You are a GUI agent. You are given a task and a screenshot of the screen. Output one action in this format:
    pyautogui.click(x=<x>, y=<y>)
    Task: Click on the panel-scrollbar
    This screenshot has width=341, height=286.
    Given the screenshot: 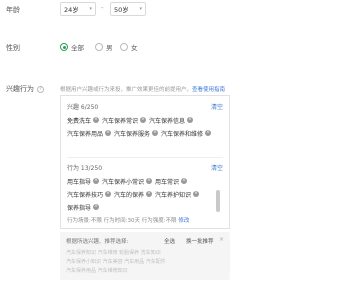 What is the action you would take?
    pyautogui.click(x=218, y=201)
    